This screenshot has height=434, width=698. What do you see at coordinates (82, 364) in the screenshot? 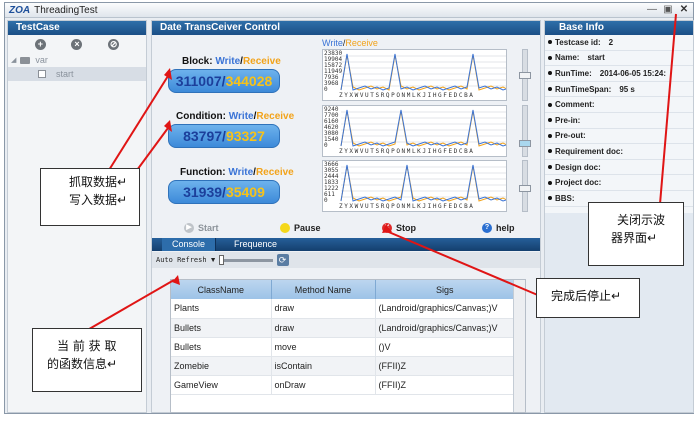
I see `callout-line: 的函数信息↵` at bounding box center [82, 364].